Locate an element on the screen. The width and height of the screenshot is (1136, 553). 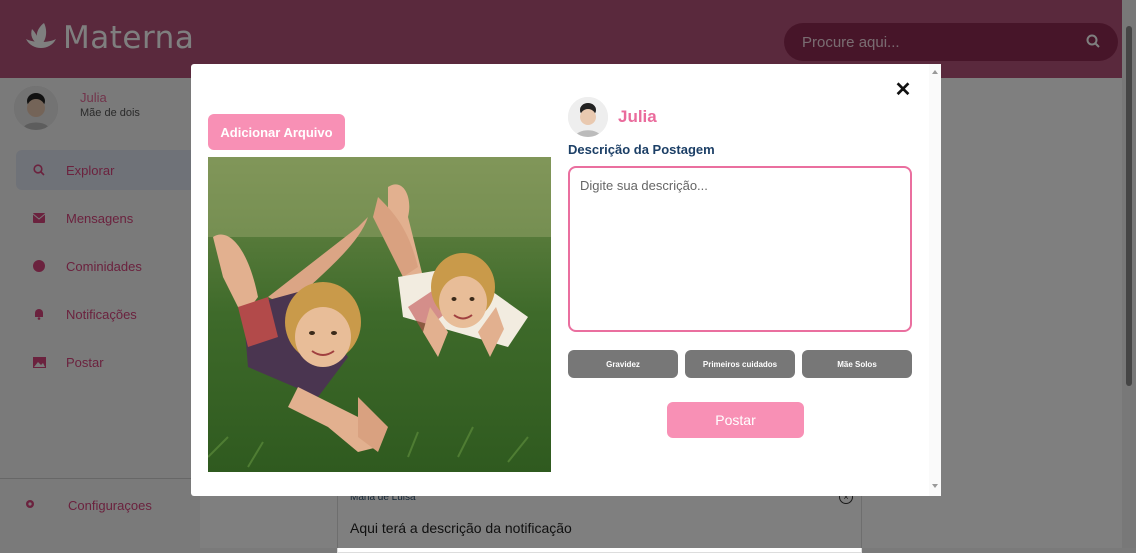
post-button: Postar is located at coordinates (735, 420).